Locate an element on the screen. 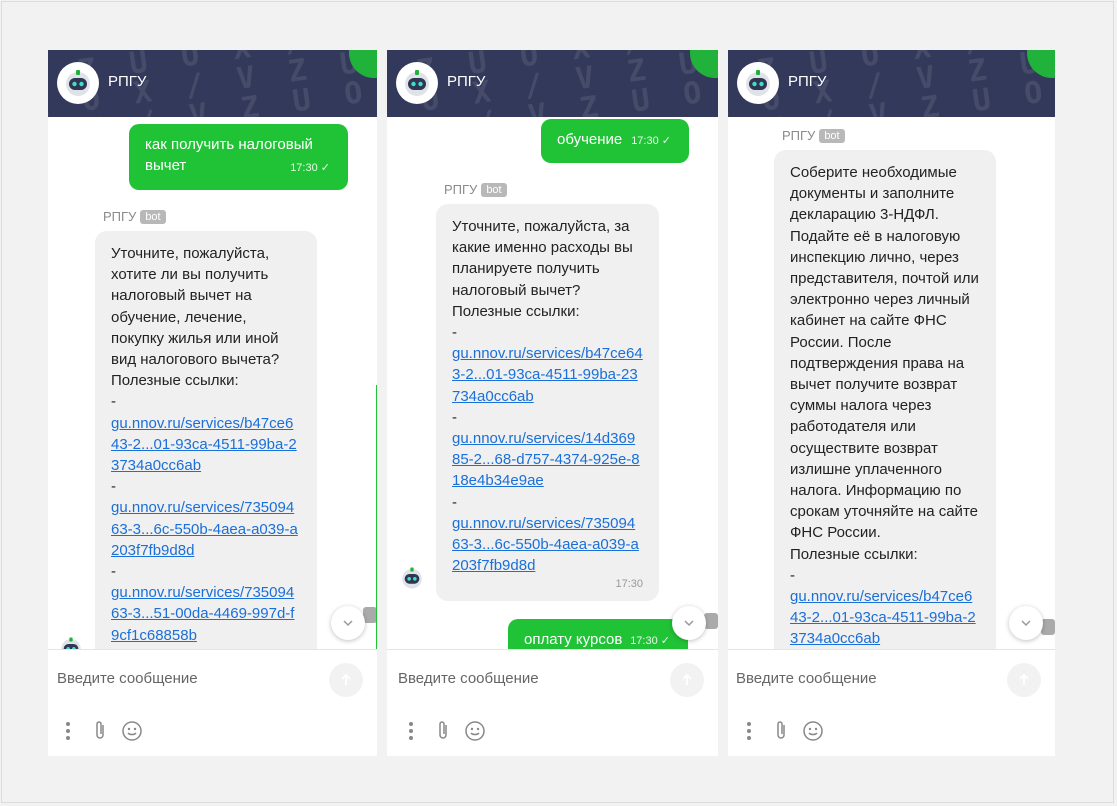 This screenshot has width=1117, height=806. green-divider is located at coordinates (376, 537).